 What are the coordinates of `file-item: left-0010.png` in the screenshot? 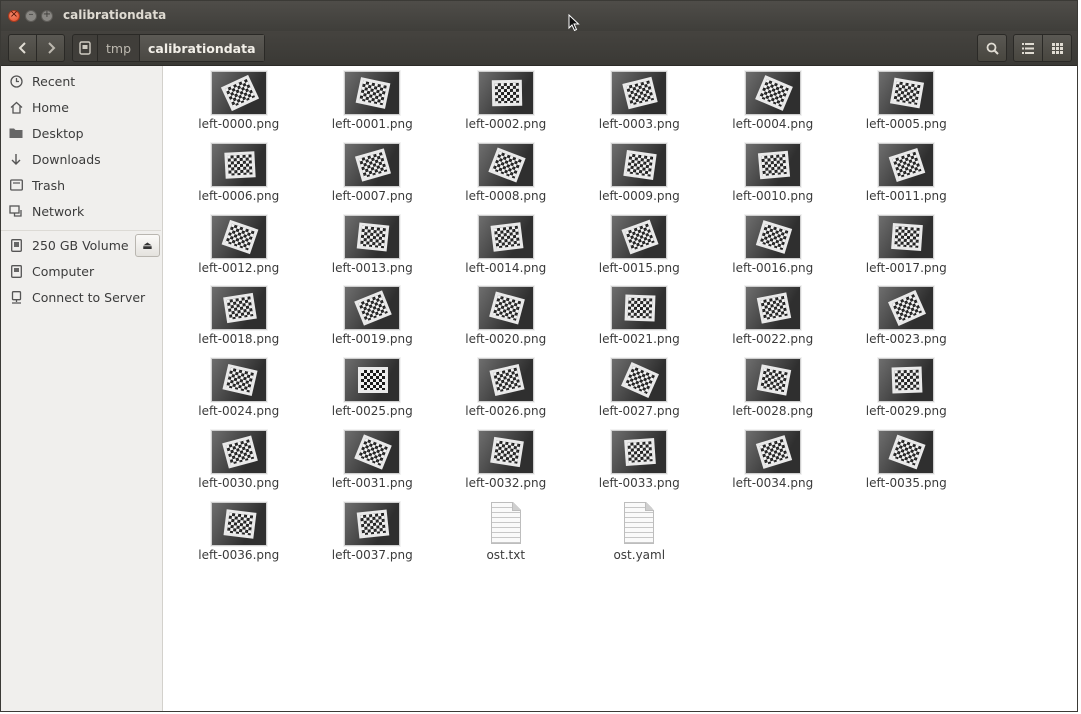 It's located at (773, 178).